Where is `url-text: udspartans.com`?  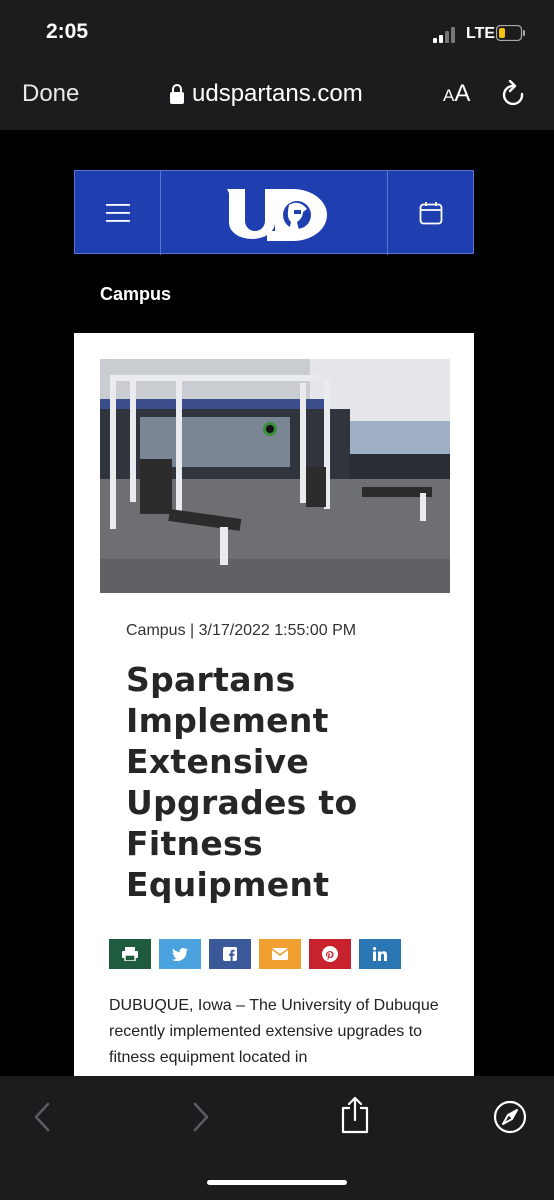 url-text: udspartans.com is located at coordinates (277, 93).